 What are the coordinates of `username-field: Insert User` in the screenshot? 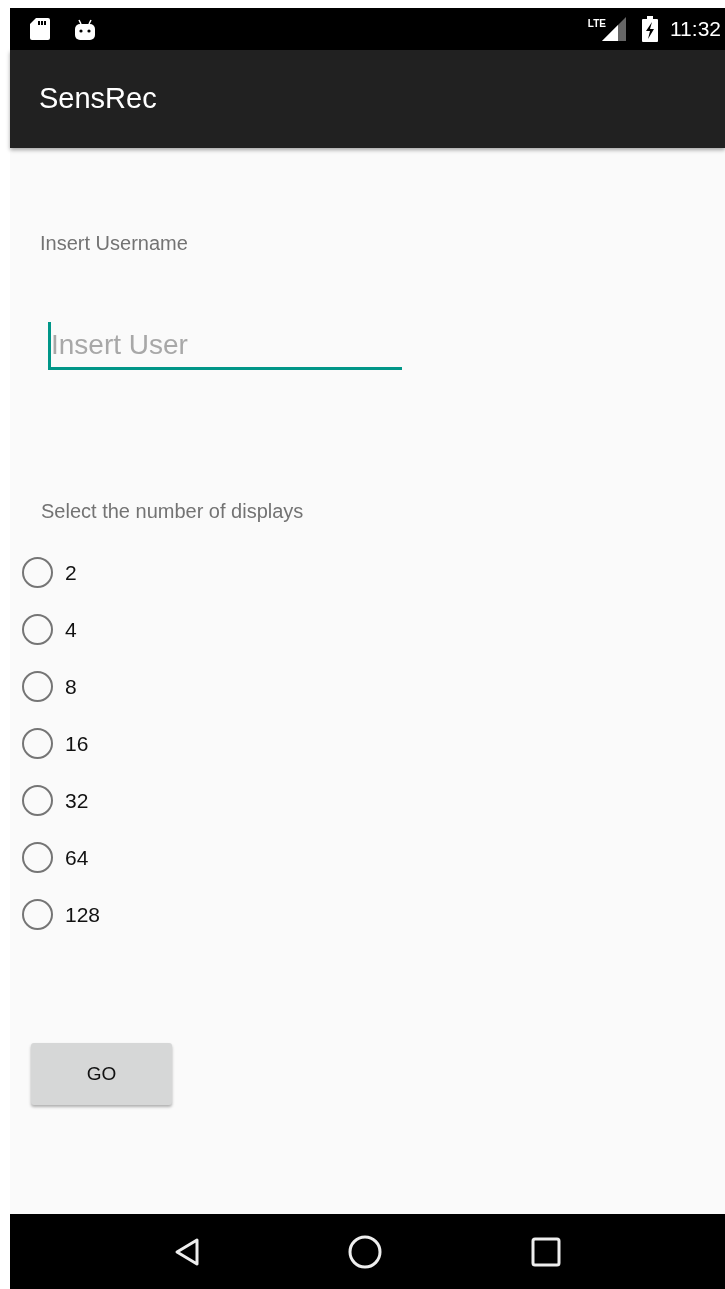 It's located at (225, 346).